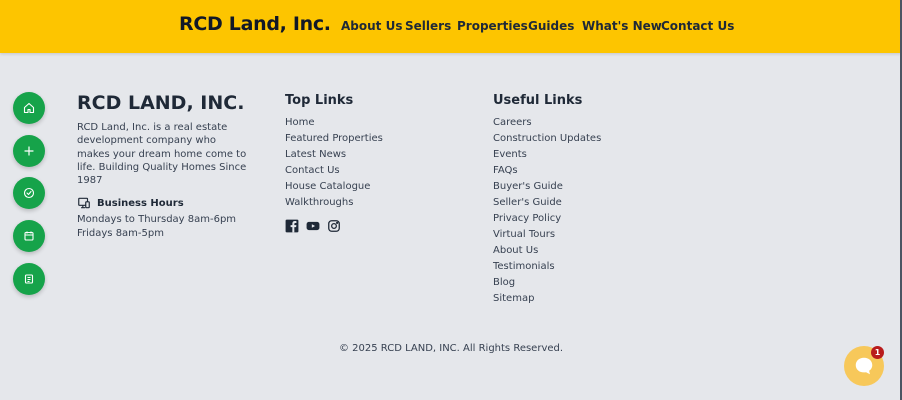  Describe the element at coordinates (319, 100) in the screenshot. I see `top-links-title: Top Links` at that location.